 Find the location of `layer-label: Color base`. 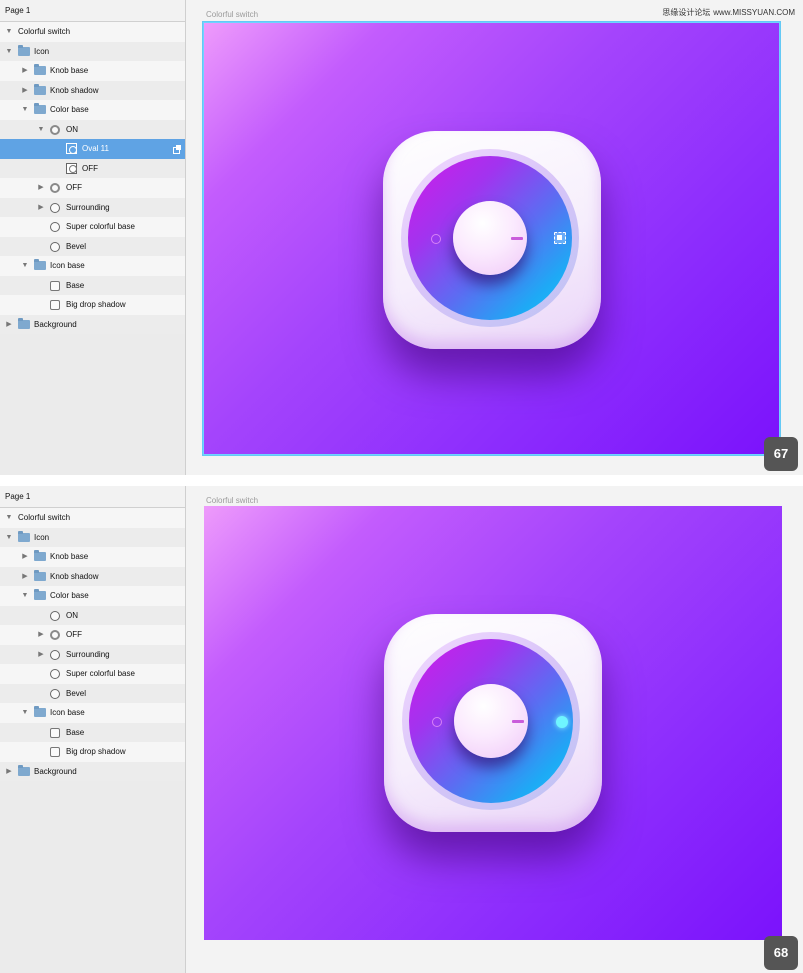

layer-label: Color base is located at coordinates (69, 109).